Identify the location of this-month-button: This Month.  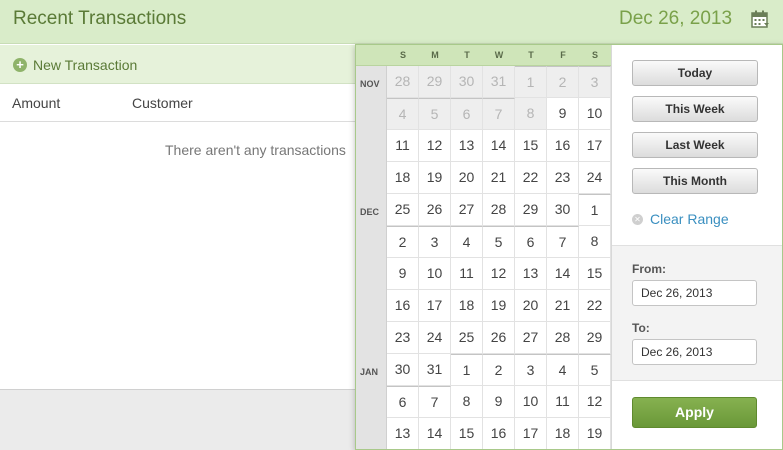
(695, 181).